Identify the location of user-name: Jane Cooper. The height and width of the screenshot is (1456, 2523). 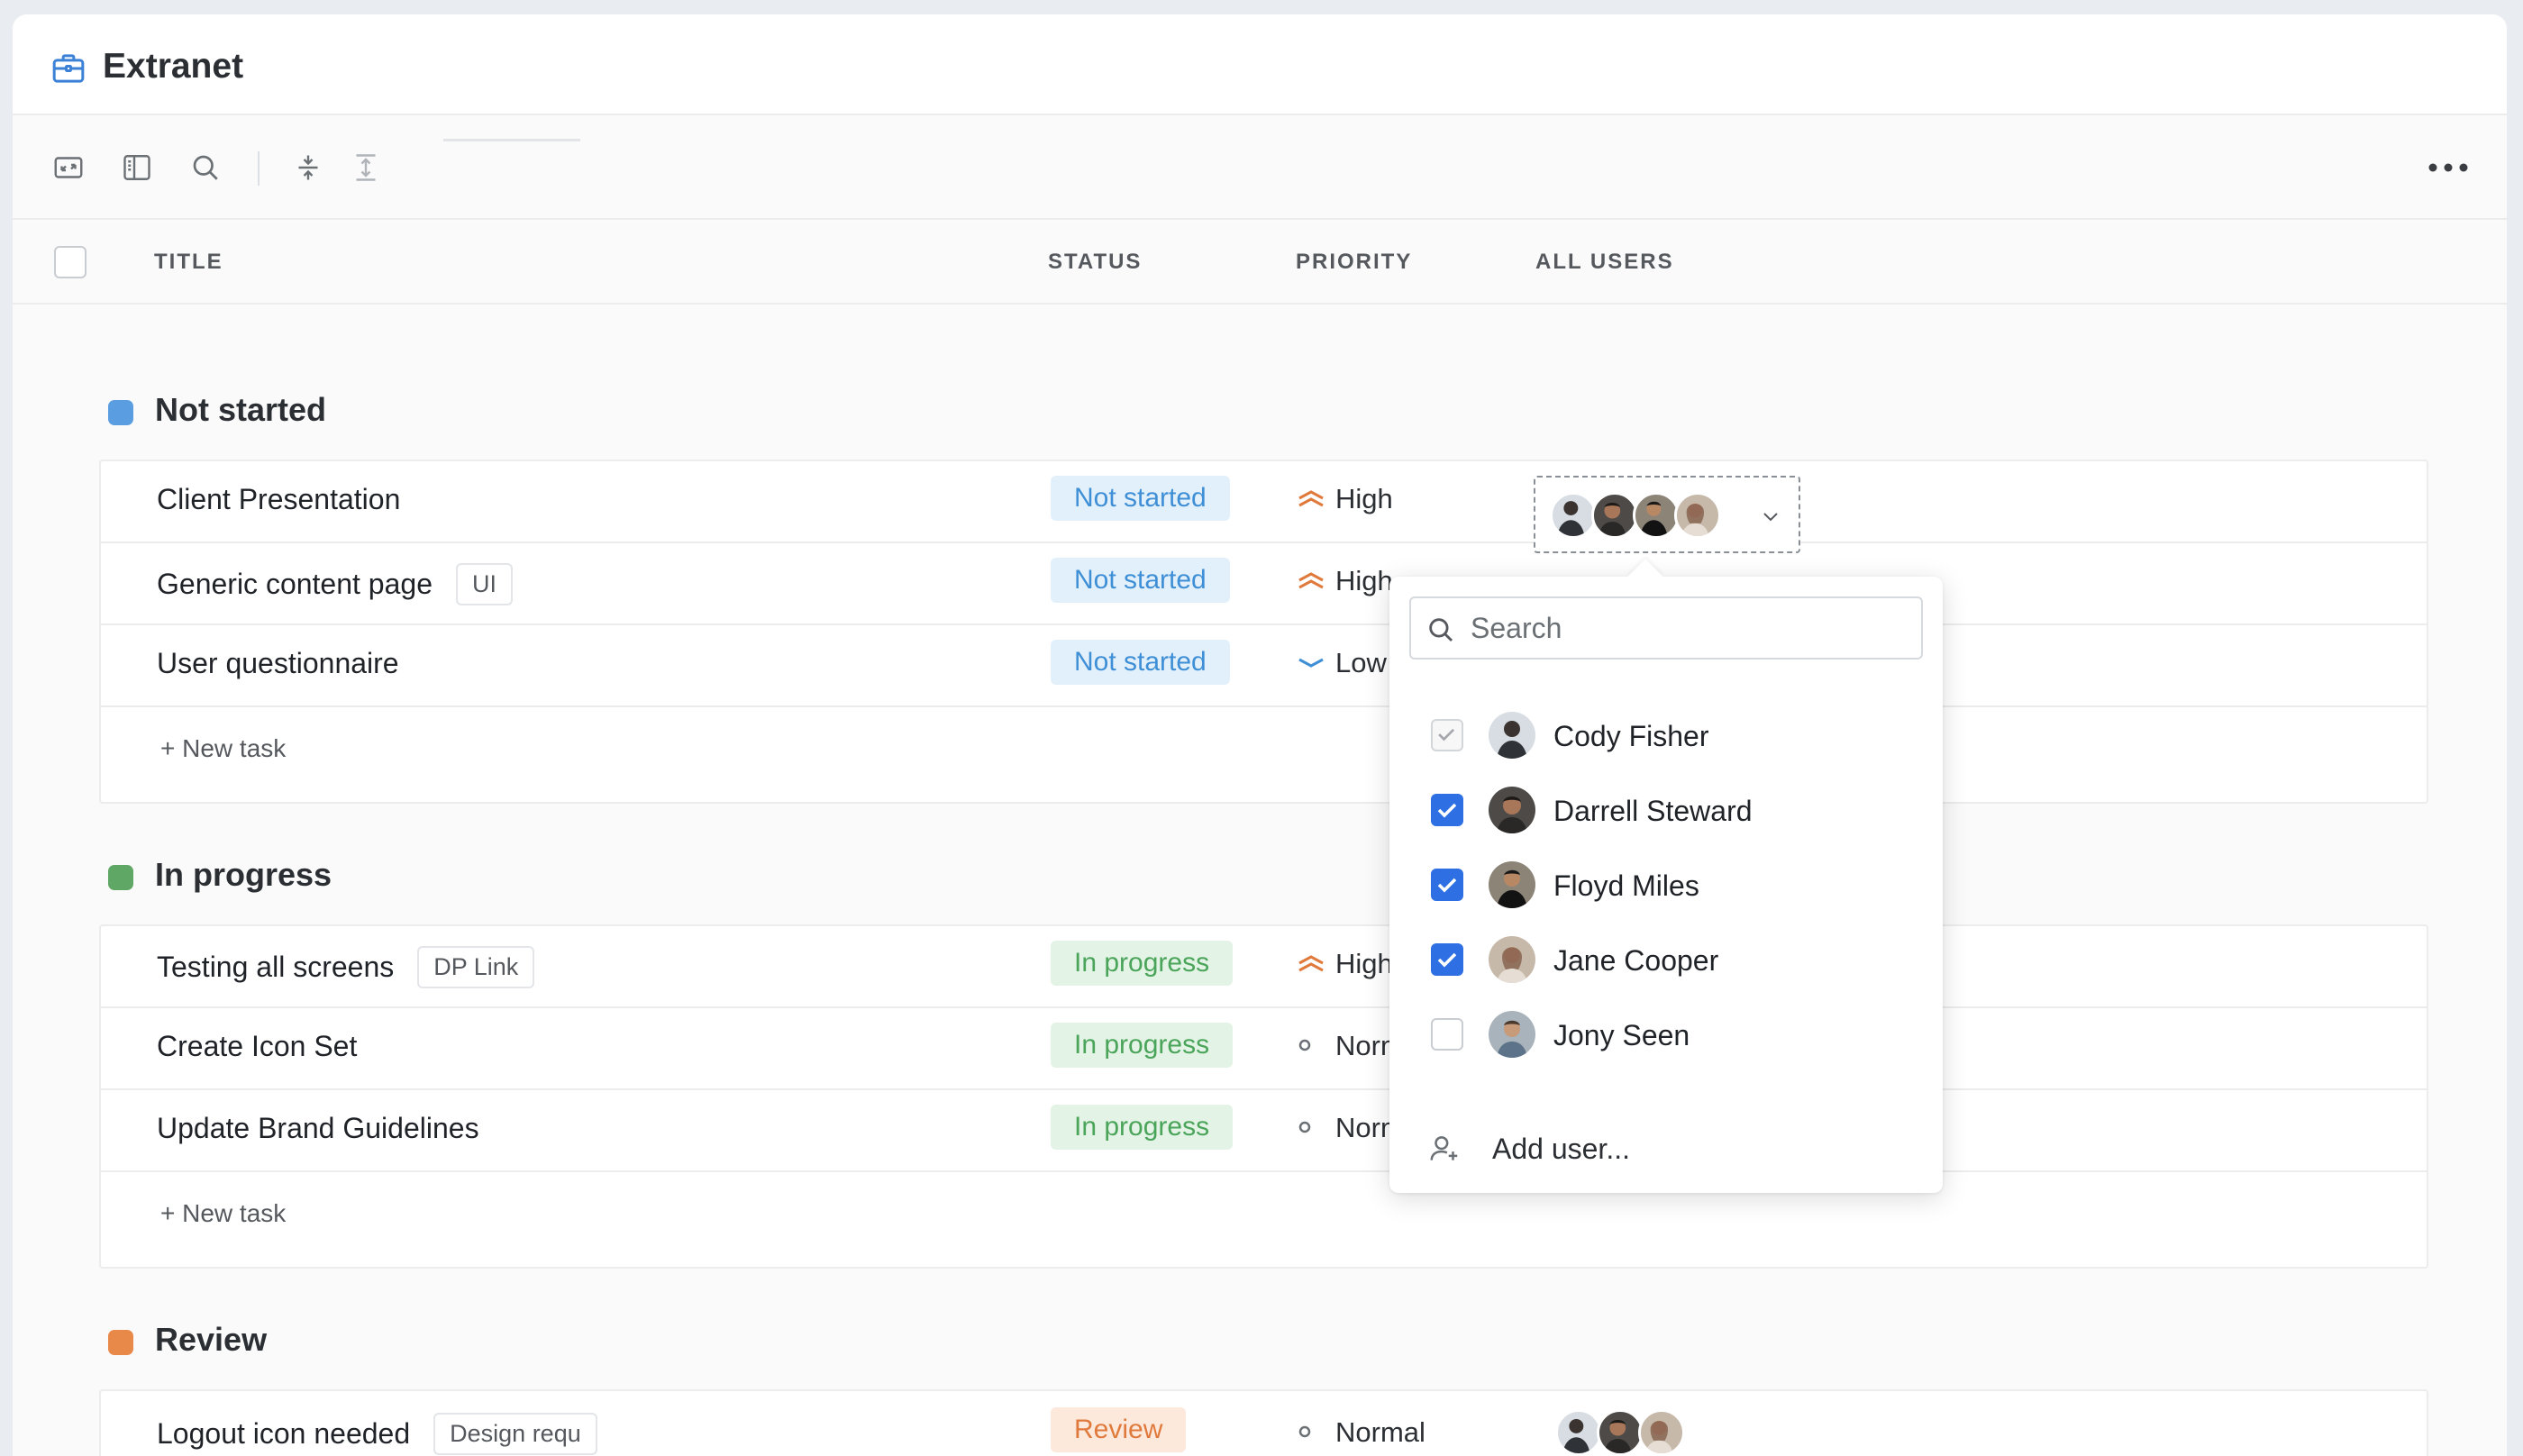
(1636, 960).